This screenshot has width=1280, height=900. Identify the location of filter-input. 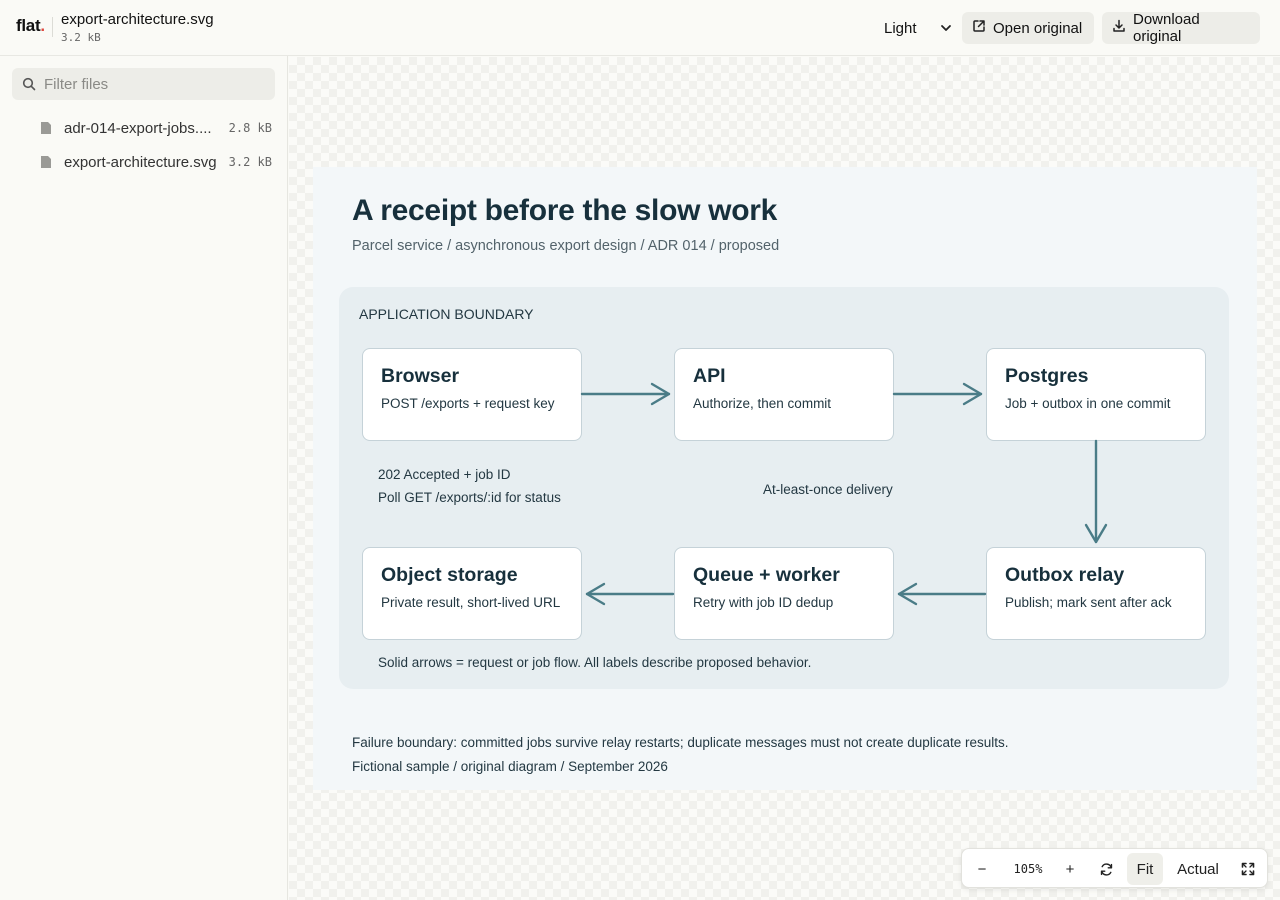
(156, 84).